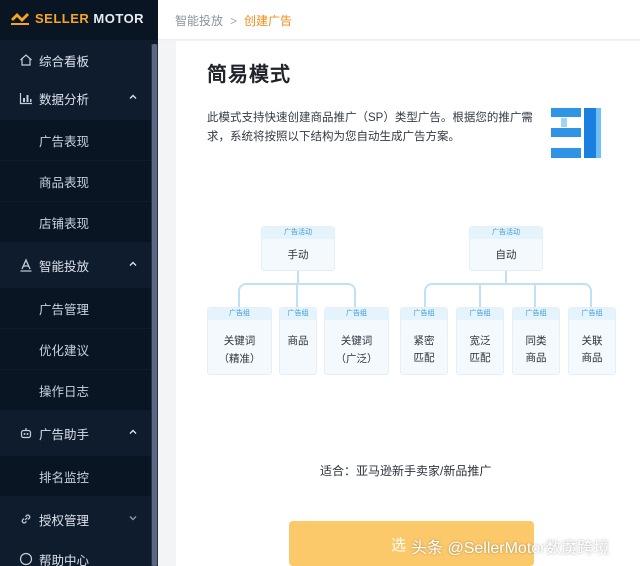 The height and width of the screenshot is (566, 640). What do you see at coordinates (64, 141) in the screenshot?
I see `sidebar-item-label: 广告表现` at bounding box center [64, 141].